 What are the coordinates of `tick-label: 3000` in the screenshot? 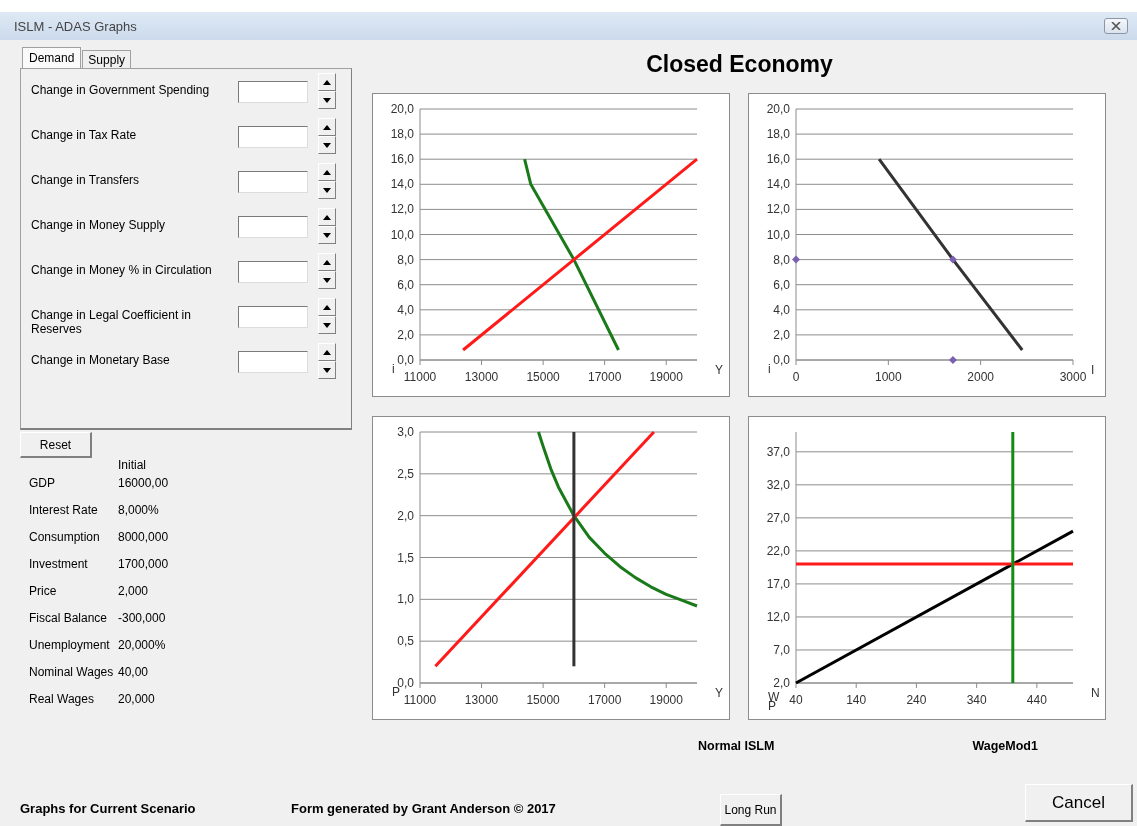 It's located at (1073, 377).